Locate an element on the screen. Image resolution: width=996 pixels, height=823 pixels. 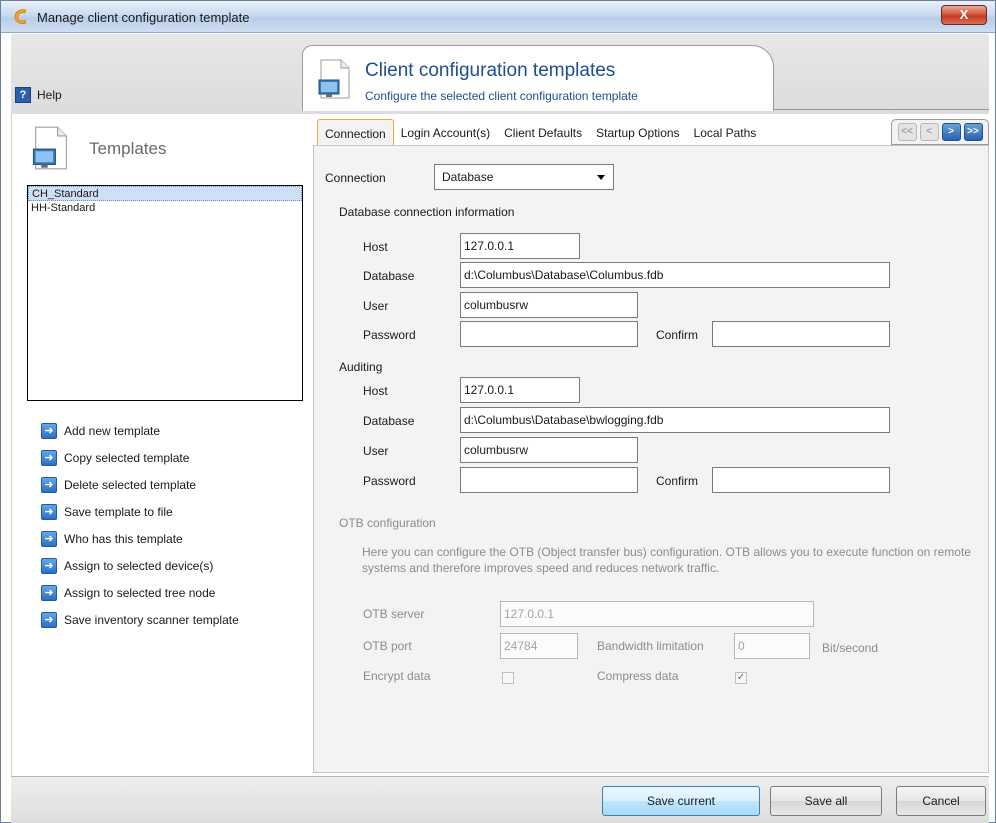
client-logo-icon is located at coordinates (20, 17).